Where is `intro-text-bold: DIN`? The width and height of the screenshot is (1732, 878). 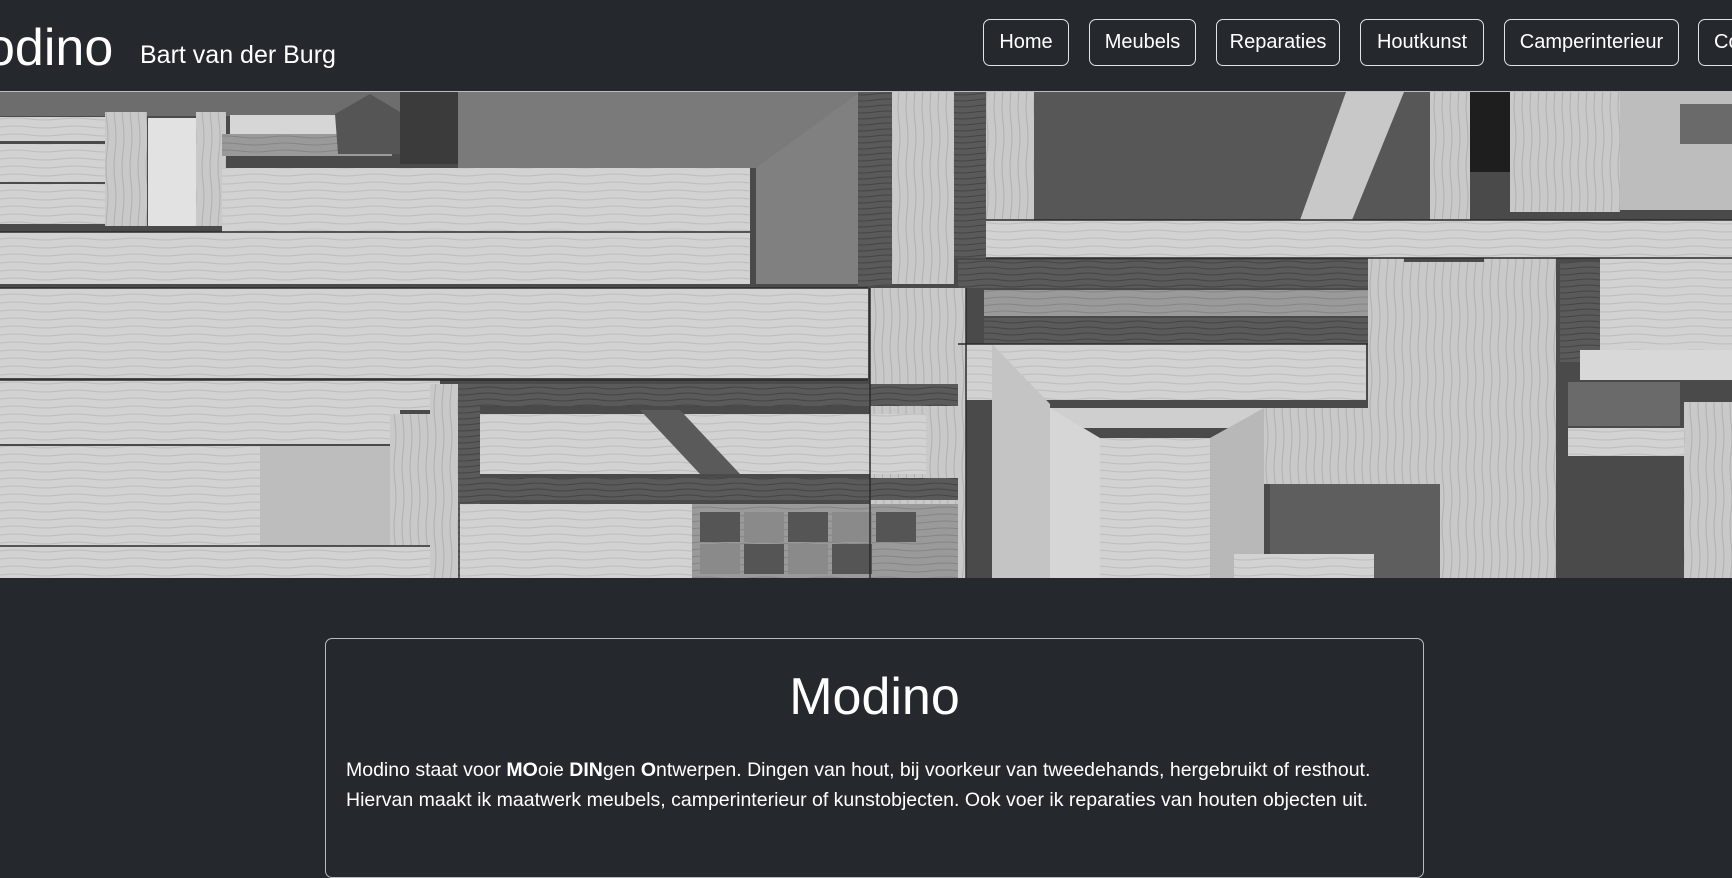 intro-text-bold: DIN is located at coordinates (586, 770).